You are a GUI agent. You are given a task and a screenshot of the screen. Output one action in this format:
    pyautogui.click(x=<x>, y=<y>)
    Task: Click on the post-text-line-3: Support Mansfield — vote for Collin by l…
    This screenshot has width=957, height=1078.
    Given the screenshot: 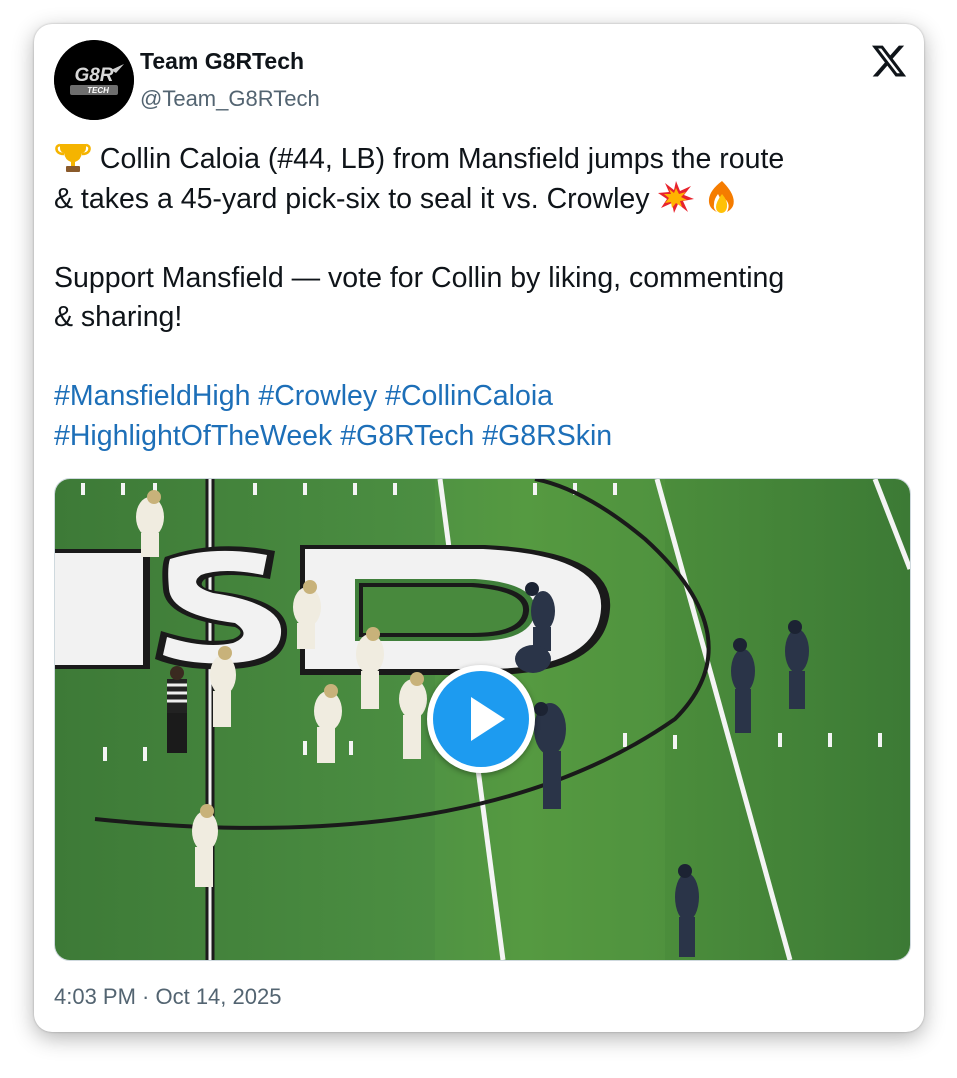 What is the action you would take?
    pyautogui.click(x=419, y=277)
    